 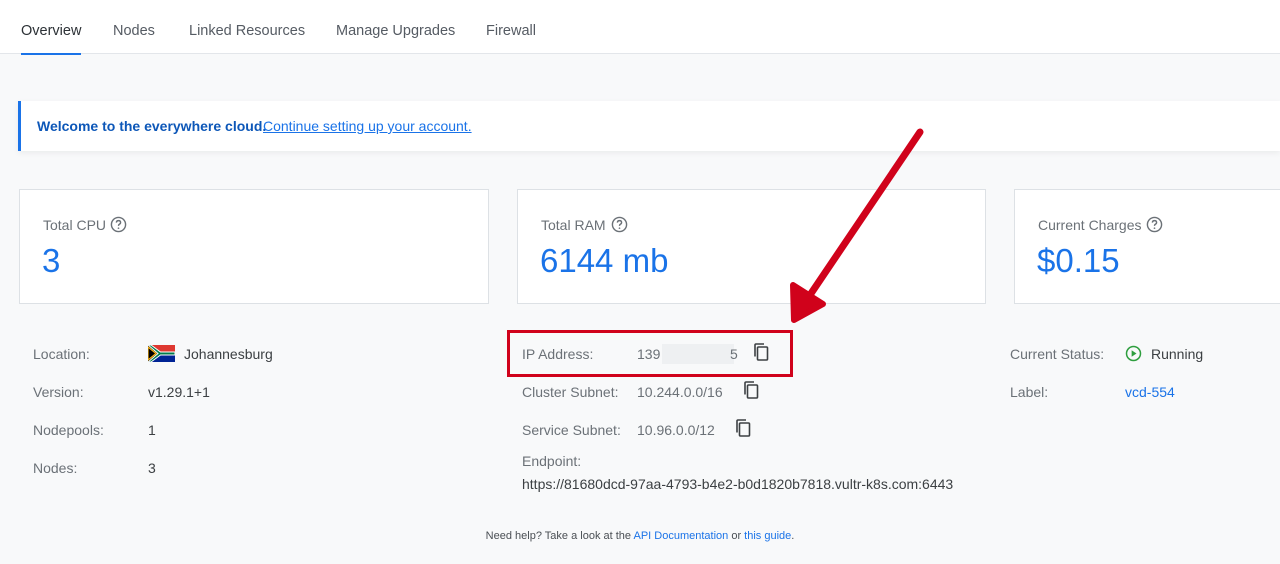 I want to click on nodes-label: Nodes:, so click(x=55, y=468).